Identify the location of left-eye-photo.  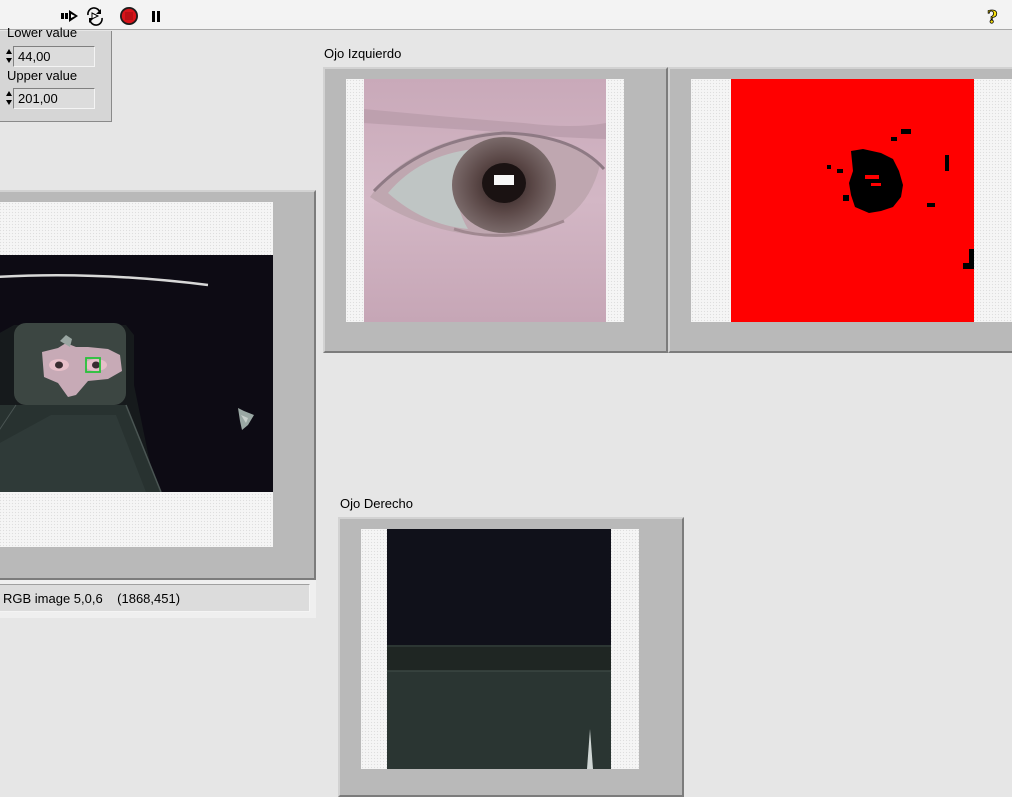
(485, 200).